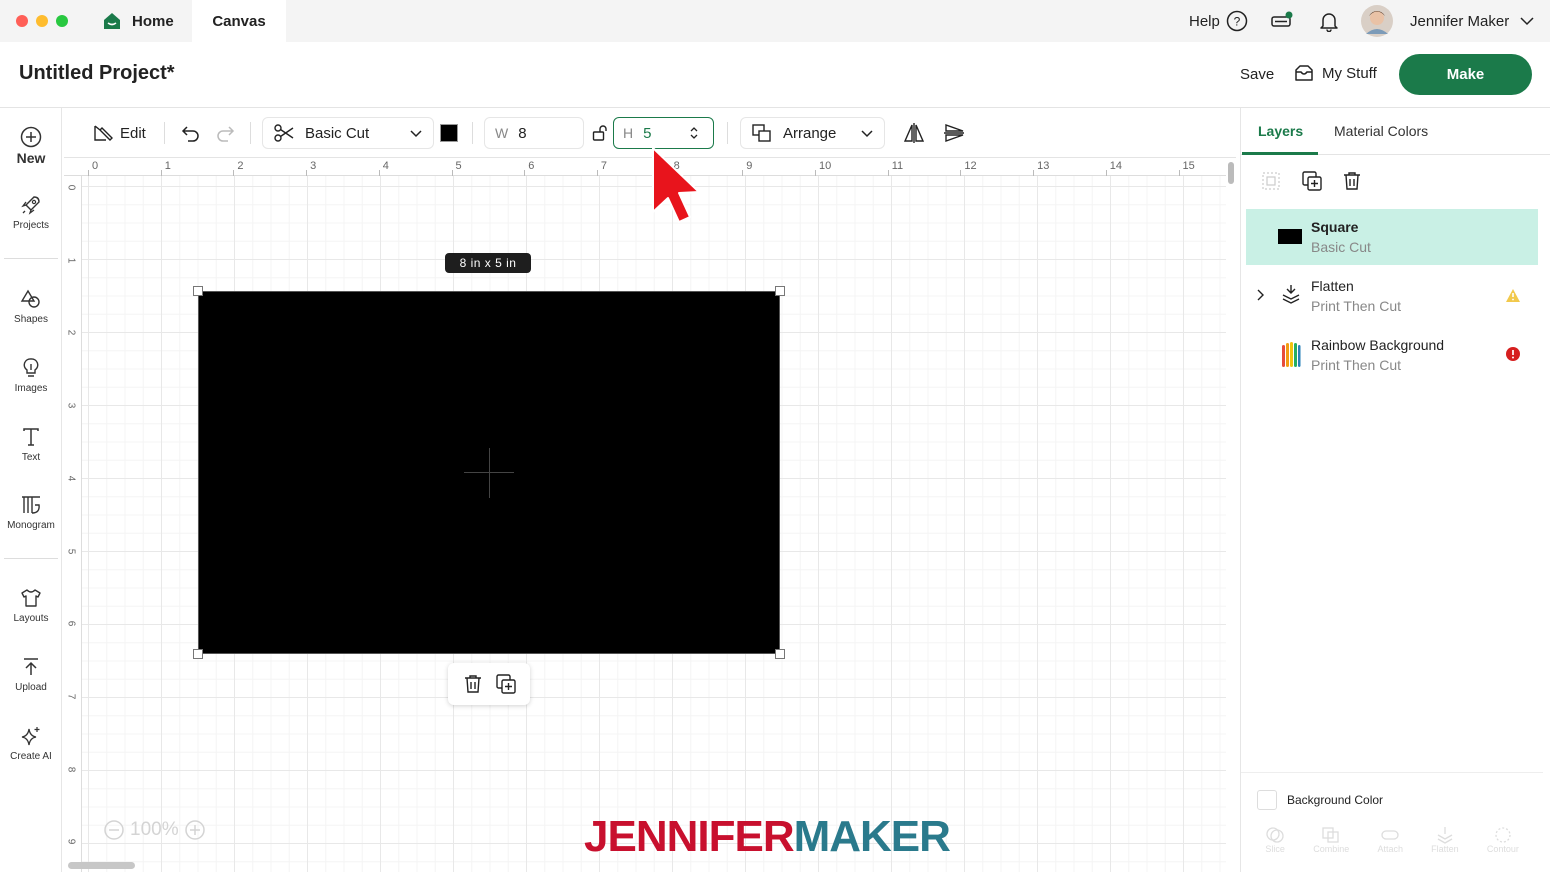  Describe the element at coordinates (1320, 800) in the screenshot. I see `background-color-row: Background Color` at that location.